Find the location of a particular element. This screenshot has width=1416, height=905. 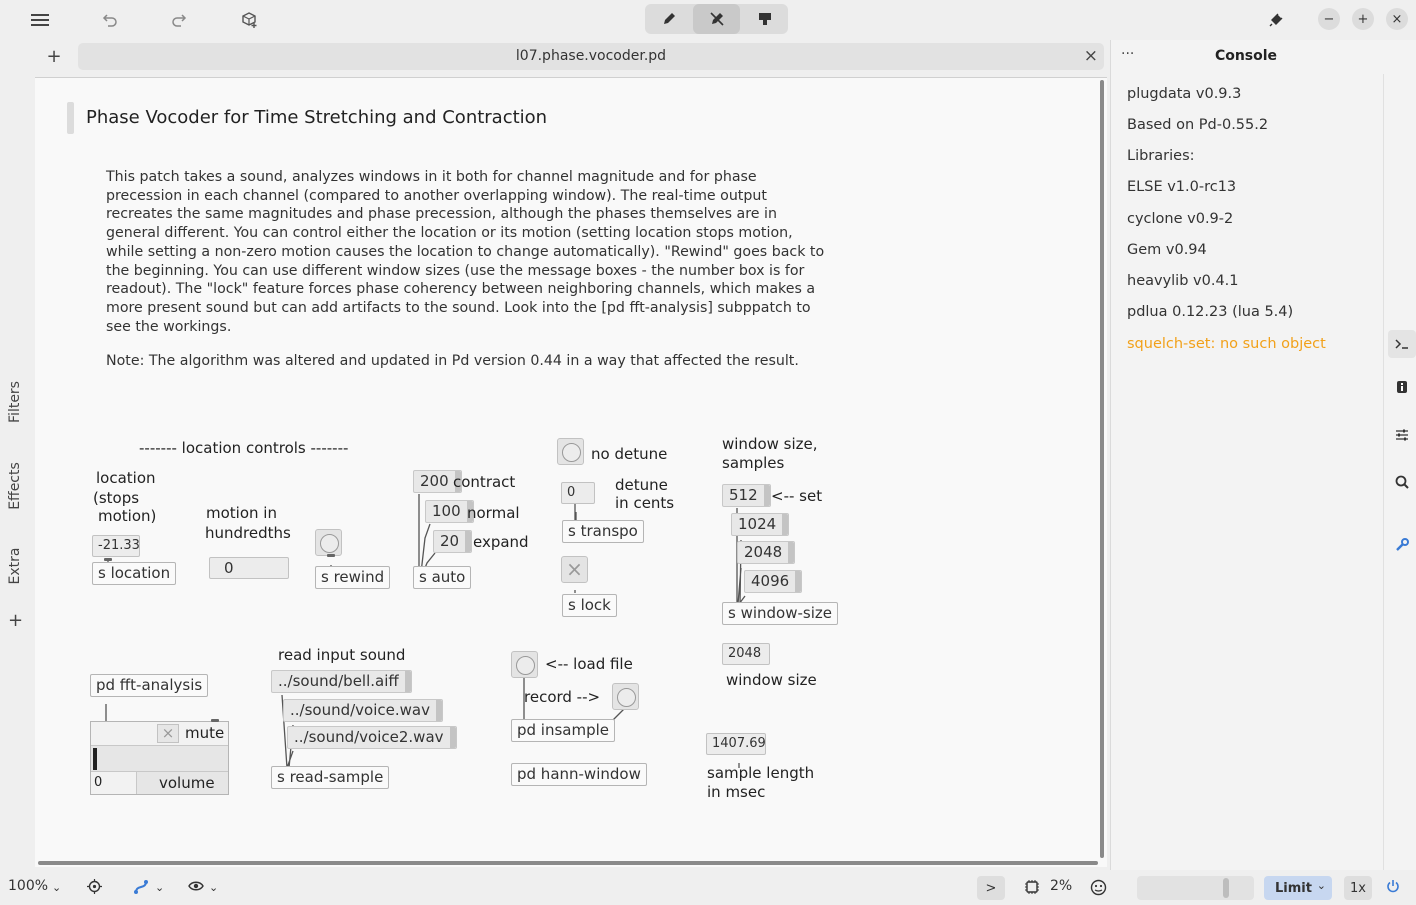

voice2-message: ../sound/voice2.wav is located at coordinates (372, 737).